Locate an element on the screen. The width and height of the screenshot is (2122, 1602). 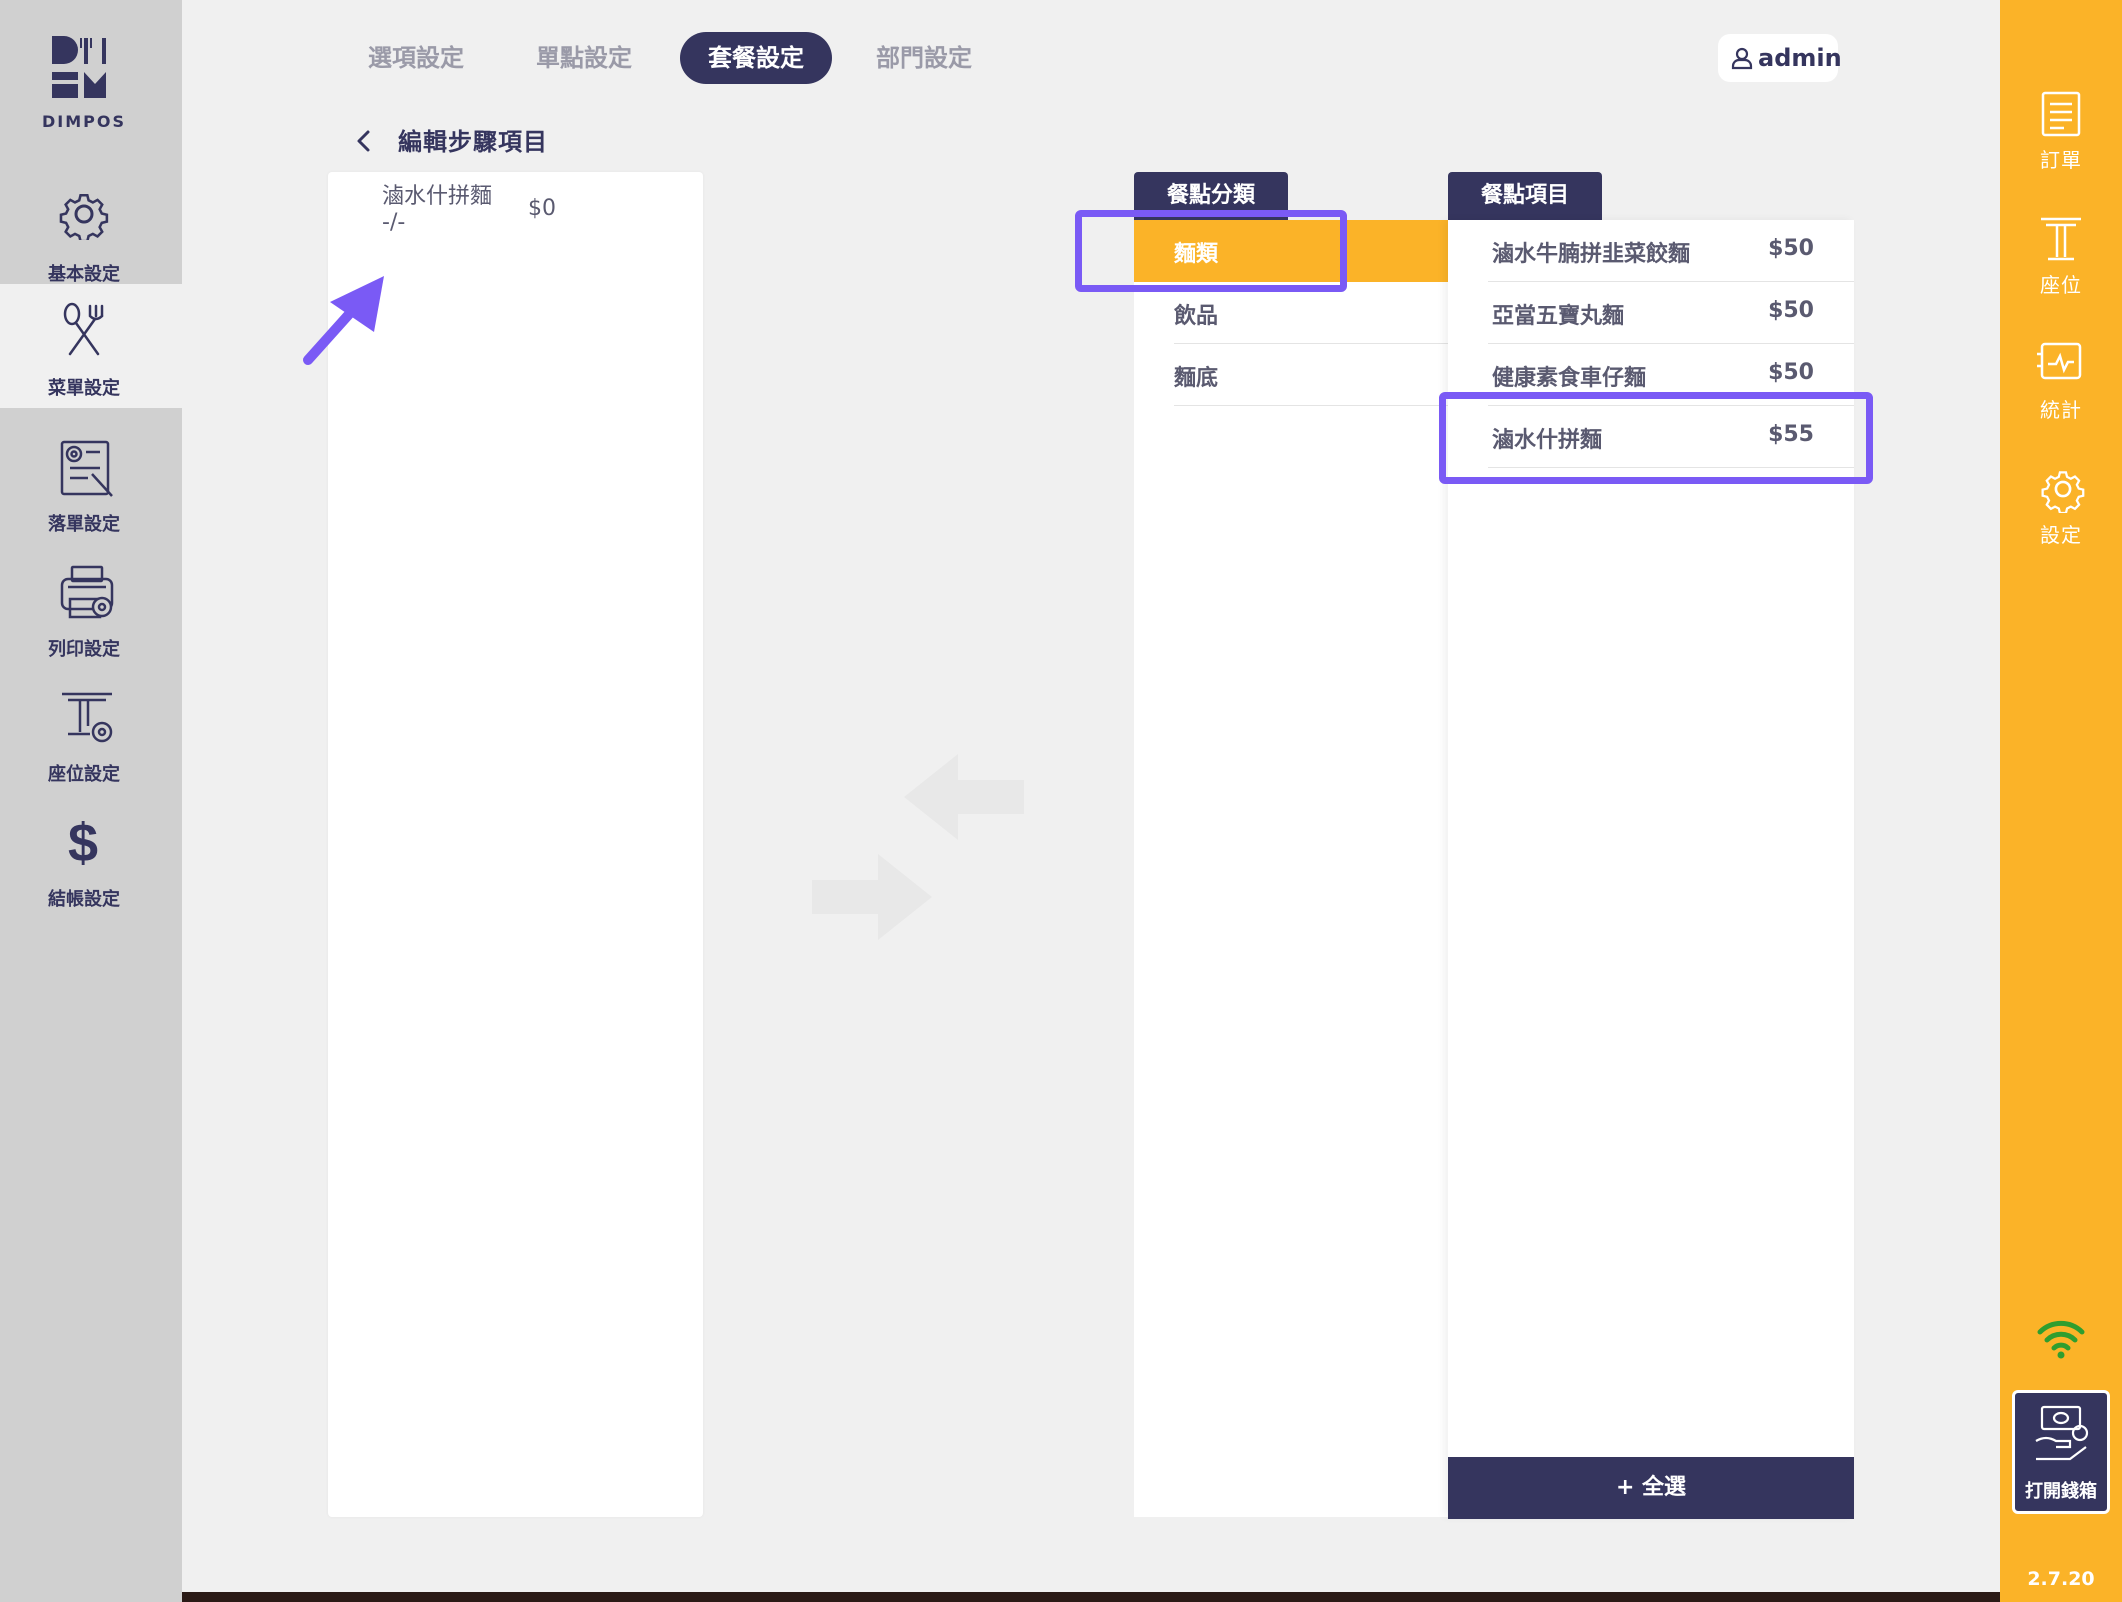
menu-item-name: 滷水牛腩拼韭菜餃麵 is located at coordinates (1591, 254).